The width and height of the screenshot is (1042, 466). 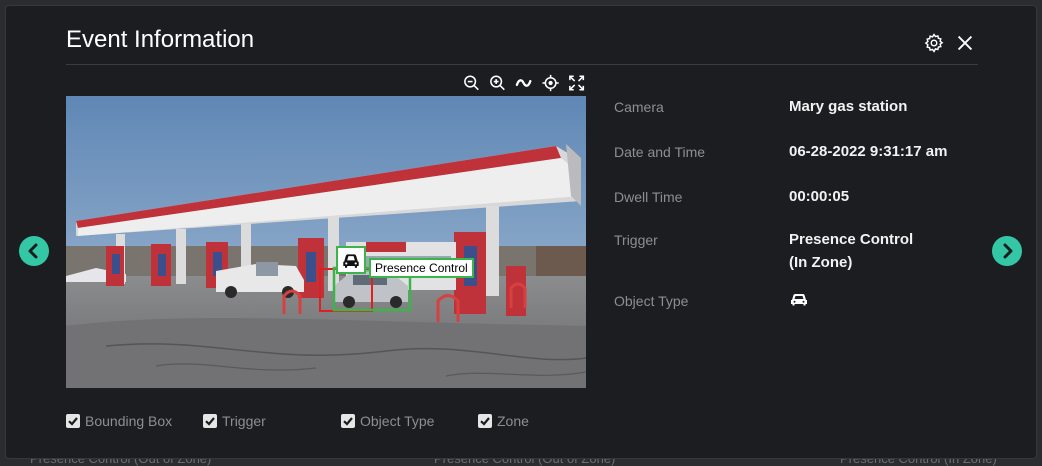 I want to click on gear-icon, so click(x=934, y=43).